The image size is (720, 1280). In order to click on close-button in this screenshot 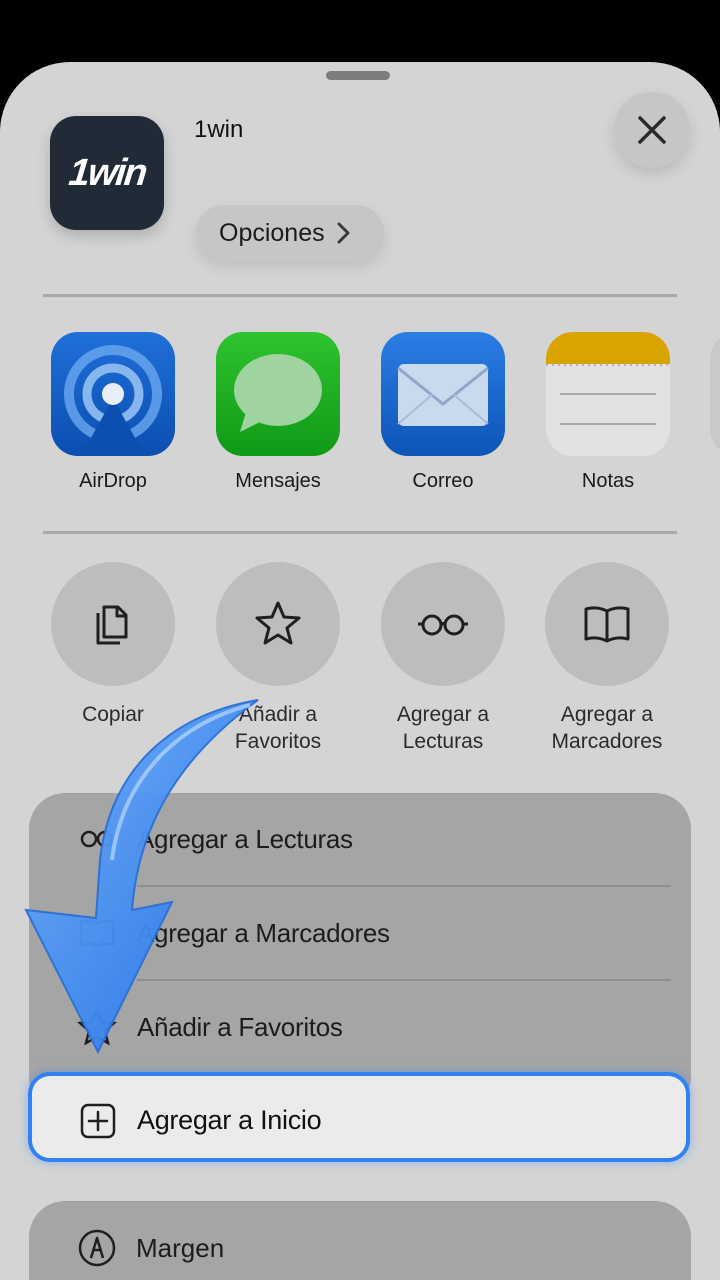, I will do `click(652, 130)`.